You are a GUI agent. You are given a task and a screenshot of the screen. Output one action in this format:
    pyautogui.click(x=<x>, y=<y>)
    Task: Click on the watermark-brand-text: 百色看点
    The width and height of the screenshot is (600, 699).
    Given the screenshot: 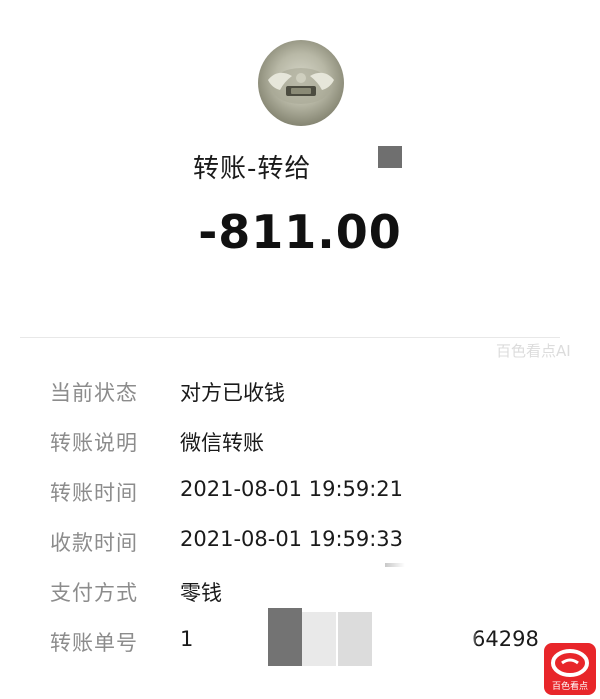 What is the action you would take?
    pyautogui.click(x=569, y=687)
    